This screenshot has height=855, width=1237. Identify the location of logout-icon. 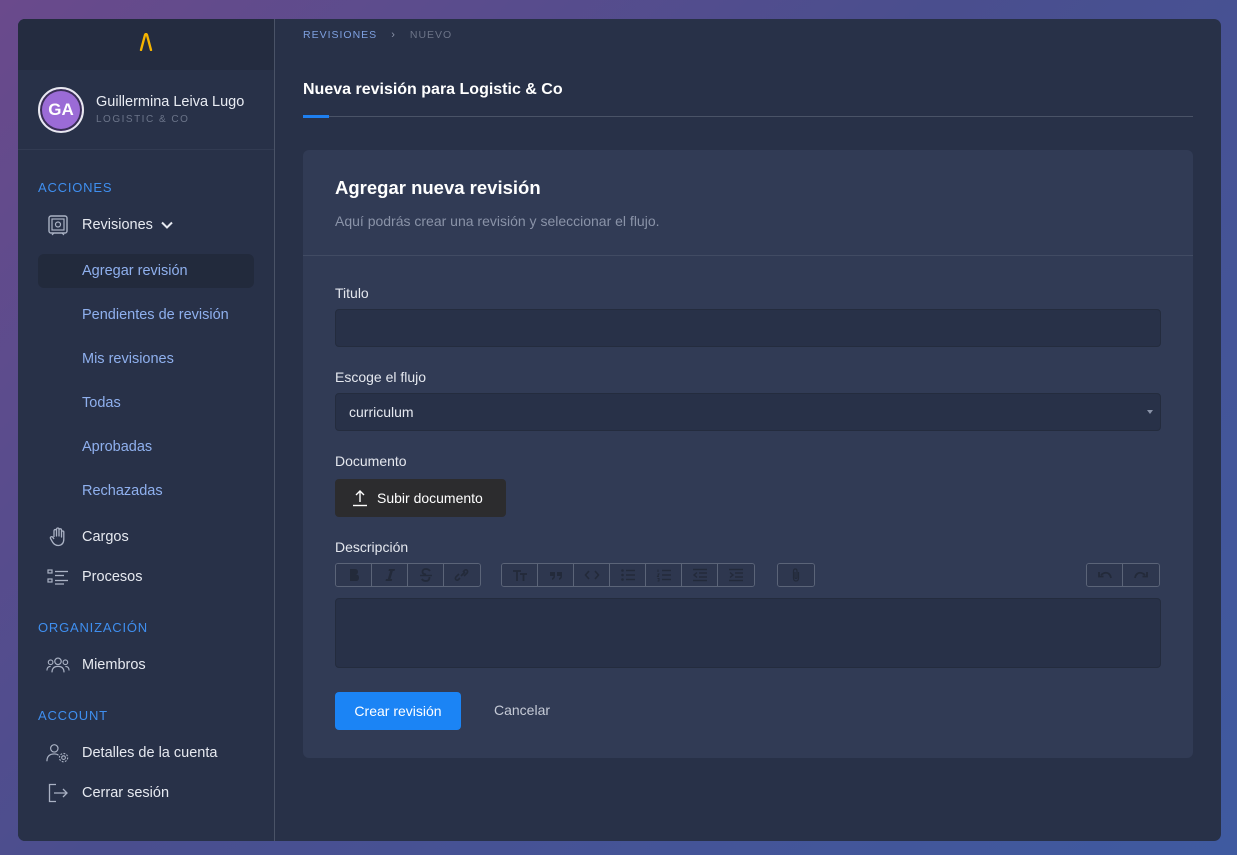
(58, 793).